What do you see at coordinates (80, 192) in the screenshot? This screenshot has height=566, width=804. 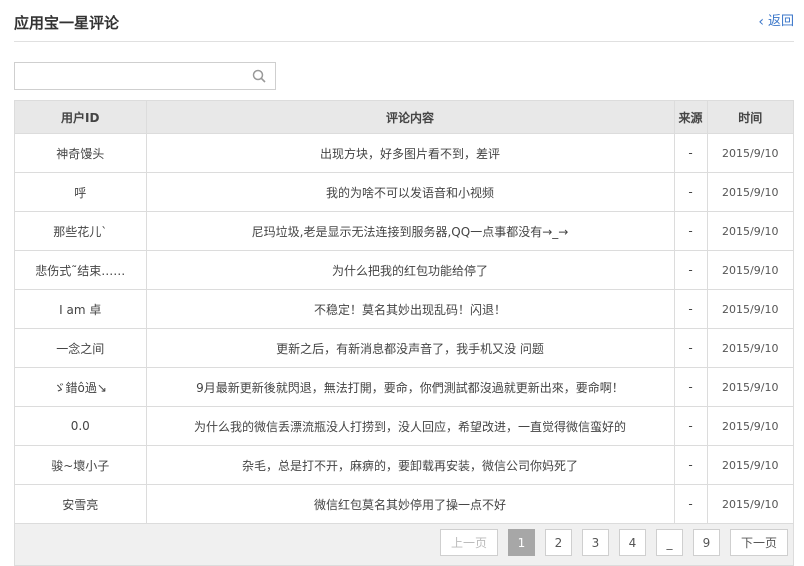 I see `cell-user-id: 呼` at bounding box center [80, 192].